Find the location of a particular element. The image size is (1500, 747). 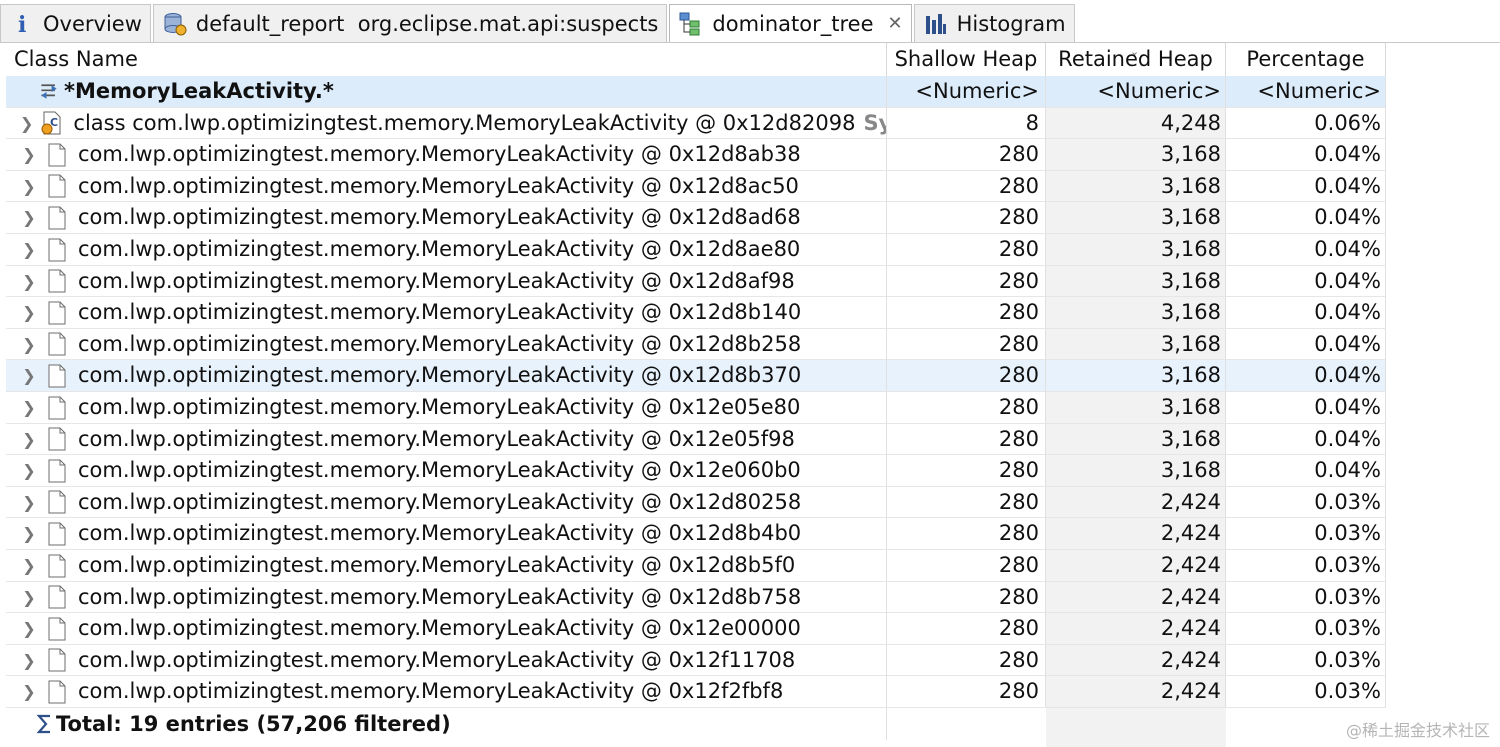

column-header-shallow-heap: Shallow Heap is located at coordinates (966, 59).